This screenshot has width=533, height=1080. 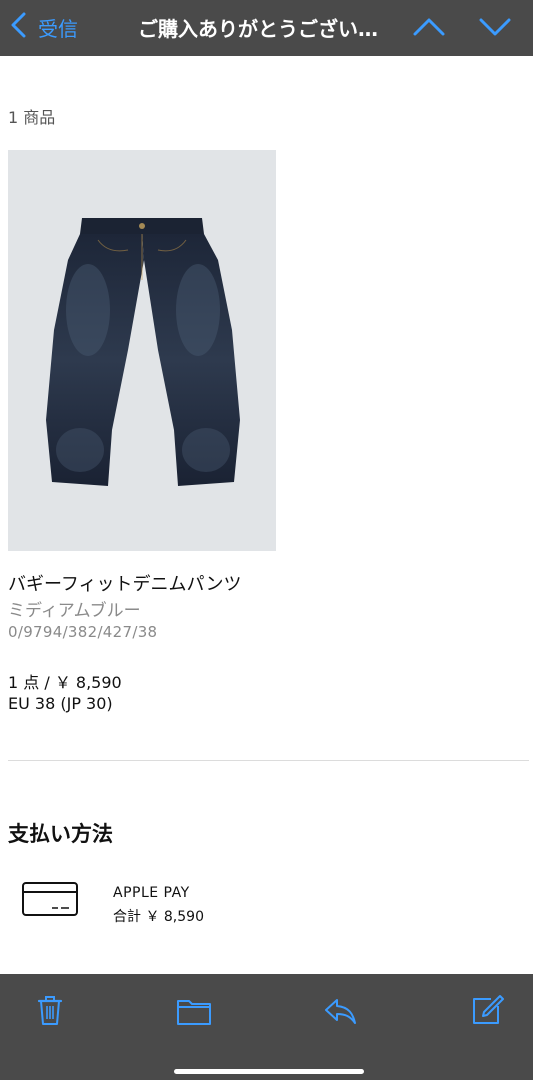 I want to click on bottom-toolbar, so click(x=266, y=1027).